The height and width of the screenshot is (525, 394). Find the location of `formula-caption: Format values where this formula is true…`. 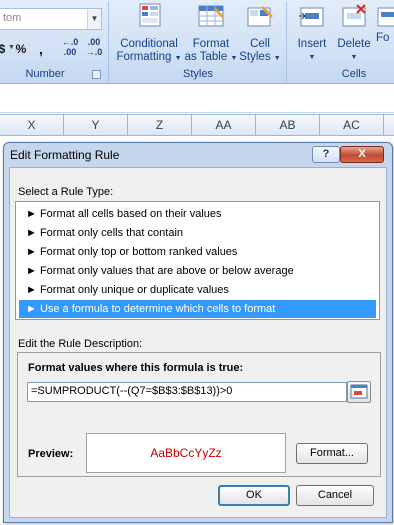

formula-caption: Format values where this formula is true… is located at coordinates (136, 368).